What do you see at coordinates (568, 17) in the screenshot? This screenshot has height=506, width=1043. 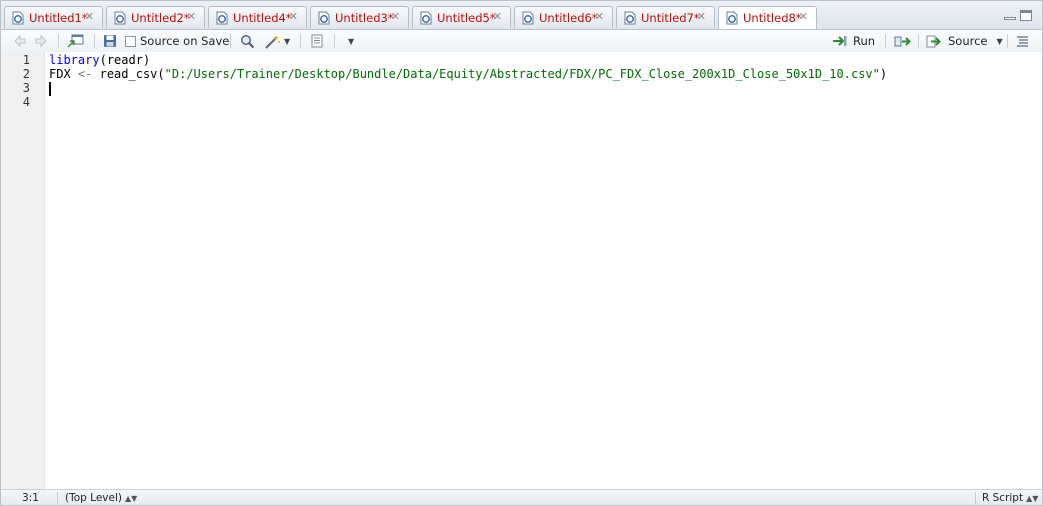 I see `tab-label: Untitled6*` at bounding box center [568, 17].